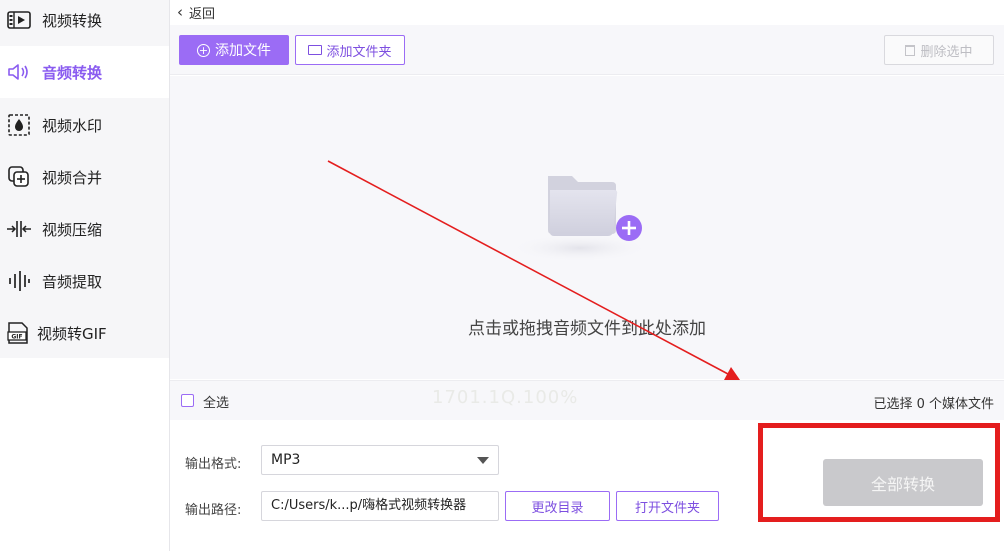 The image size is (1004, 551). Describe the element at coordinates (933, 404) in the screenshot. I see `selected-count-text: 已选择 0 个媒体文件` at that location.